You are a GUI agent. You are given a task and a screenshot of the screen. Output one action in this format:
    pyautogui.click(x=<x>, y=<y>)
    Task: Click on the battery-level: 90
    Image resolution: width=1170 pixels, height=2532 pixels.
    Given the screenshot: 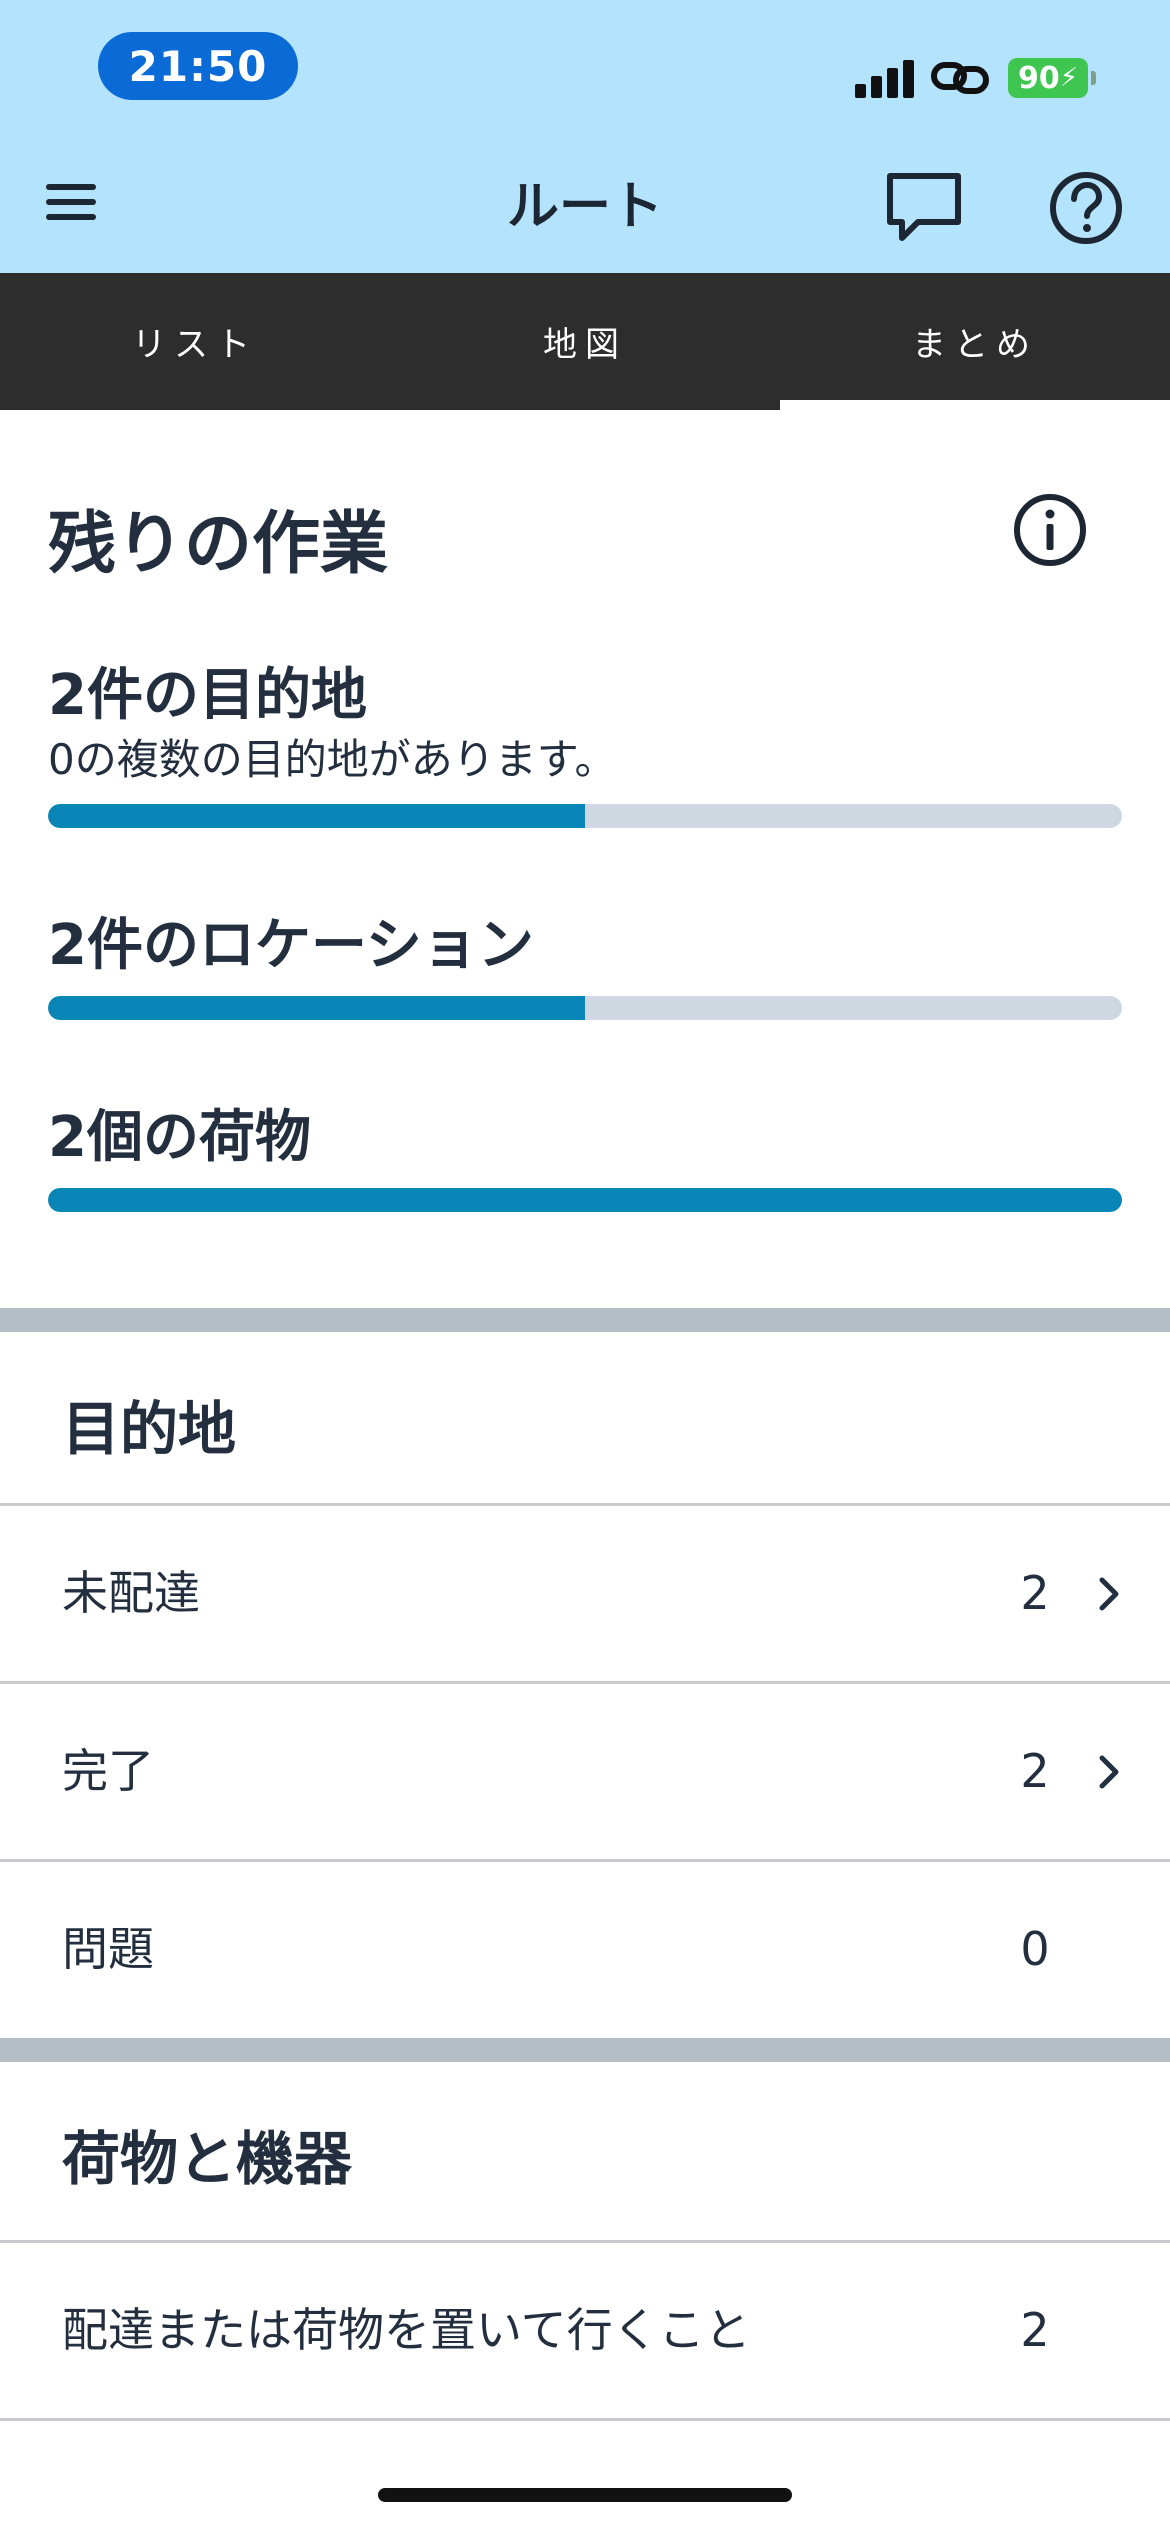 What is the action you would take?
    pyautogui.click(x=1038, y=78)
    